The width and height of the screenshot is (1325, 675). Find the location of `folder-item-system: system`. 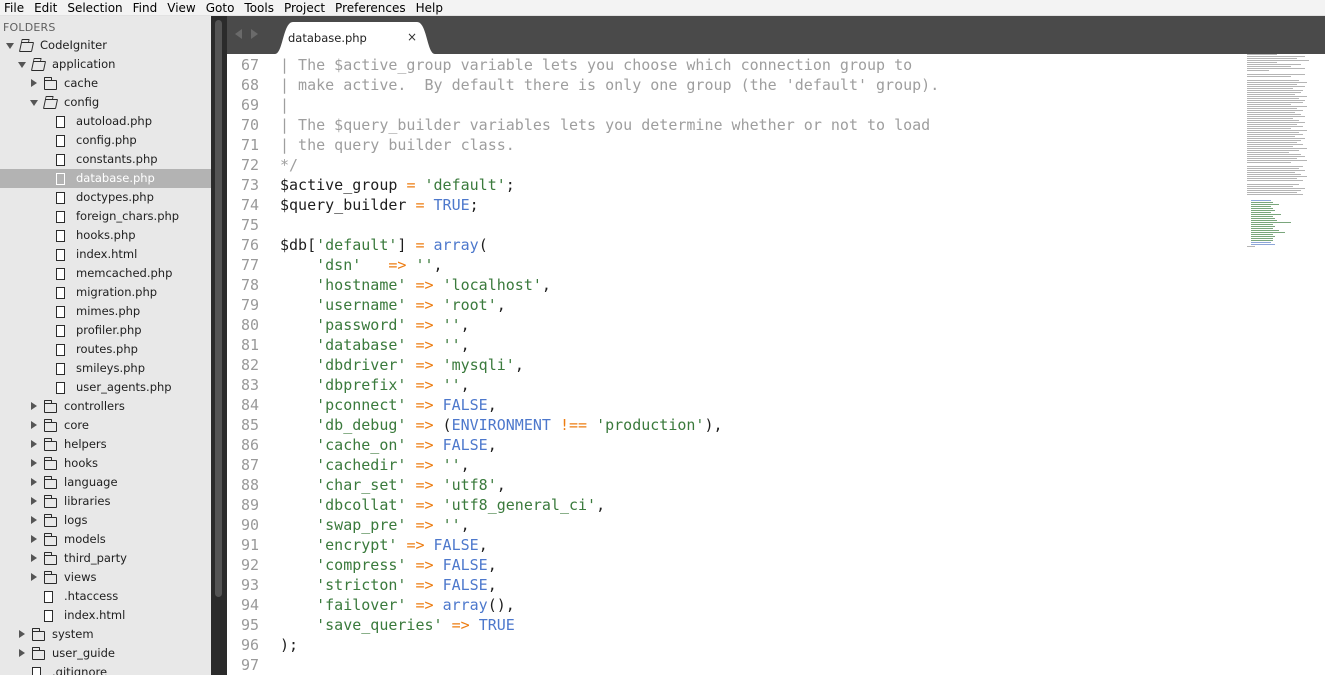

folder-item-system: system is located at coordinates (105, 634).